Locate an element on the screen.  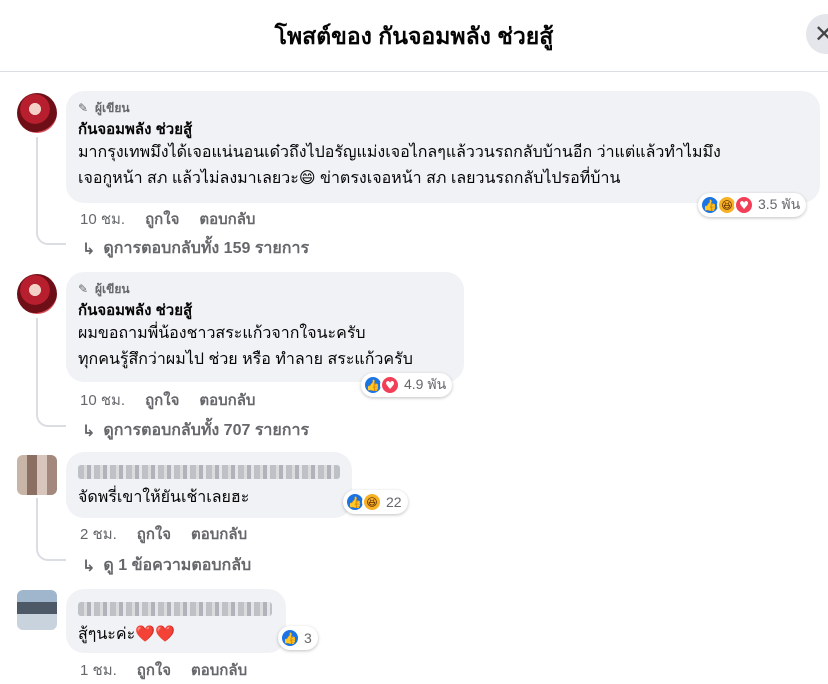
view-replies-label: ดูการตอบกลับทั้ง 159 รายการ is located at coordinates (206, 248).